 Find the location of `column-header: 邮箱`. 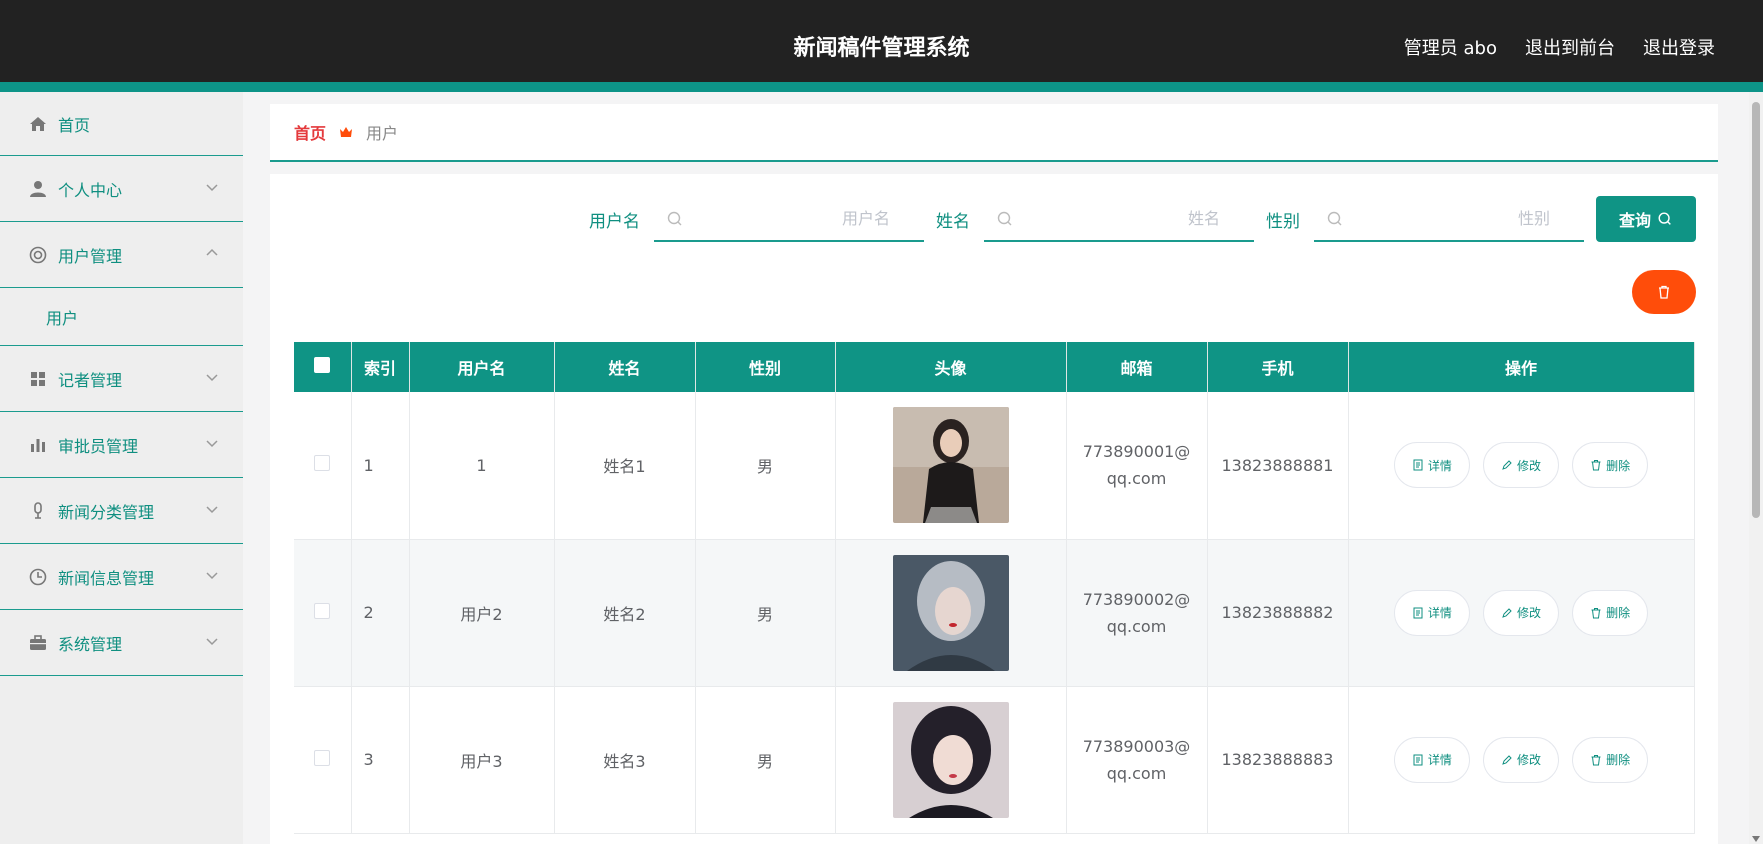

column-header: 邮箱 is located at coordinates (1137, 367).